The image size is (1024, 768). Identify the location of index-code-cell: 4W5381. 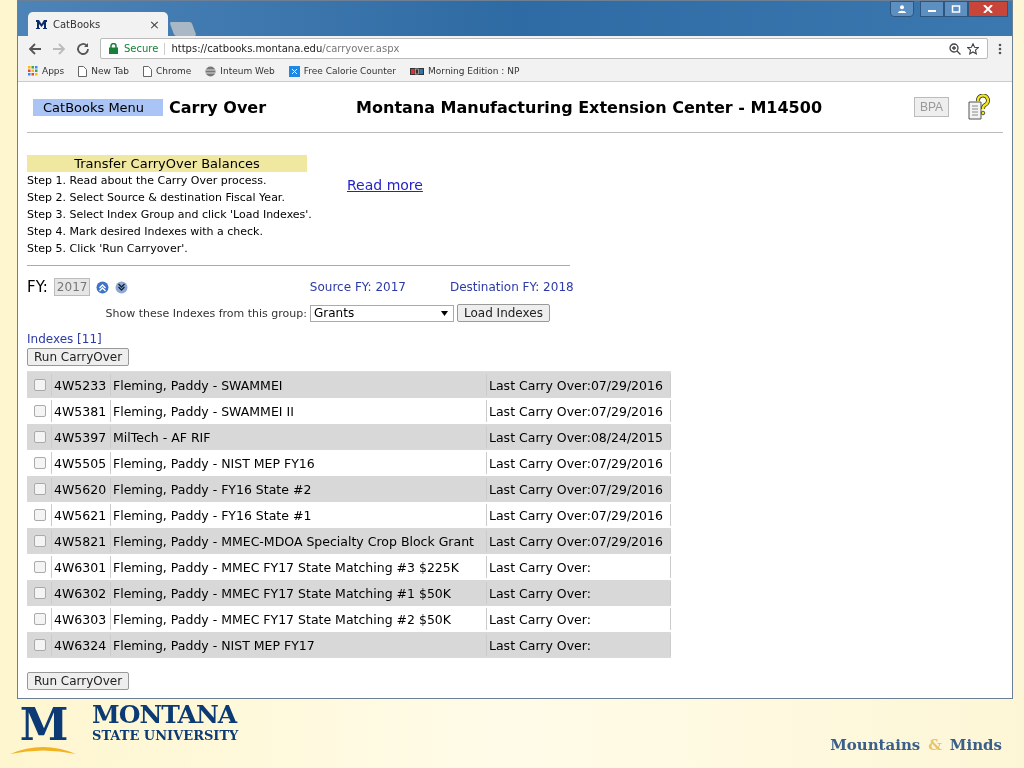
(80, 411).